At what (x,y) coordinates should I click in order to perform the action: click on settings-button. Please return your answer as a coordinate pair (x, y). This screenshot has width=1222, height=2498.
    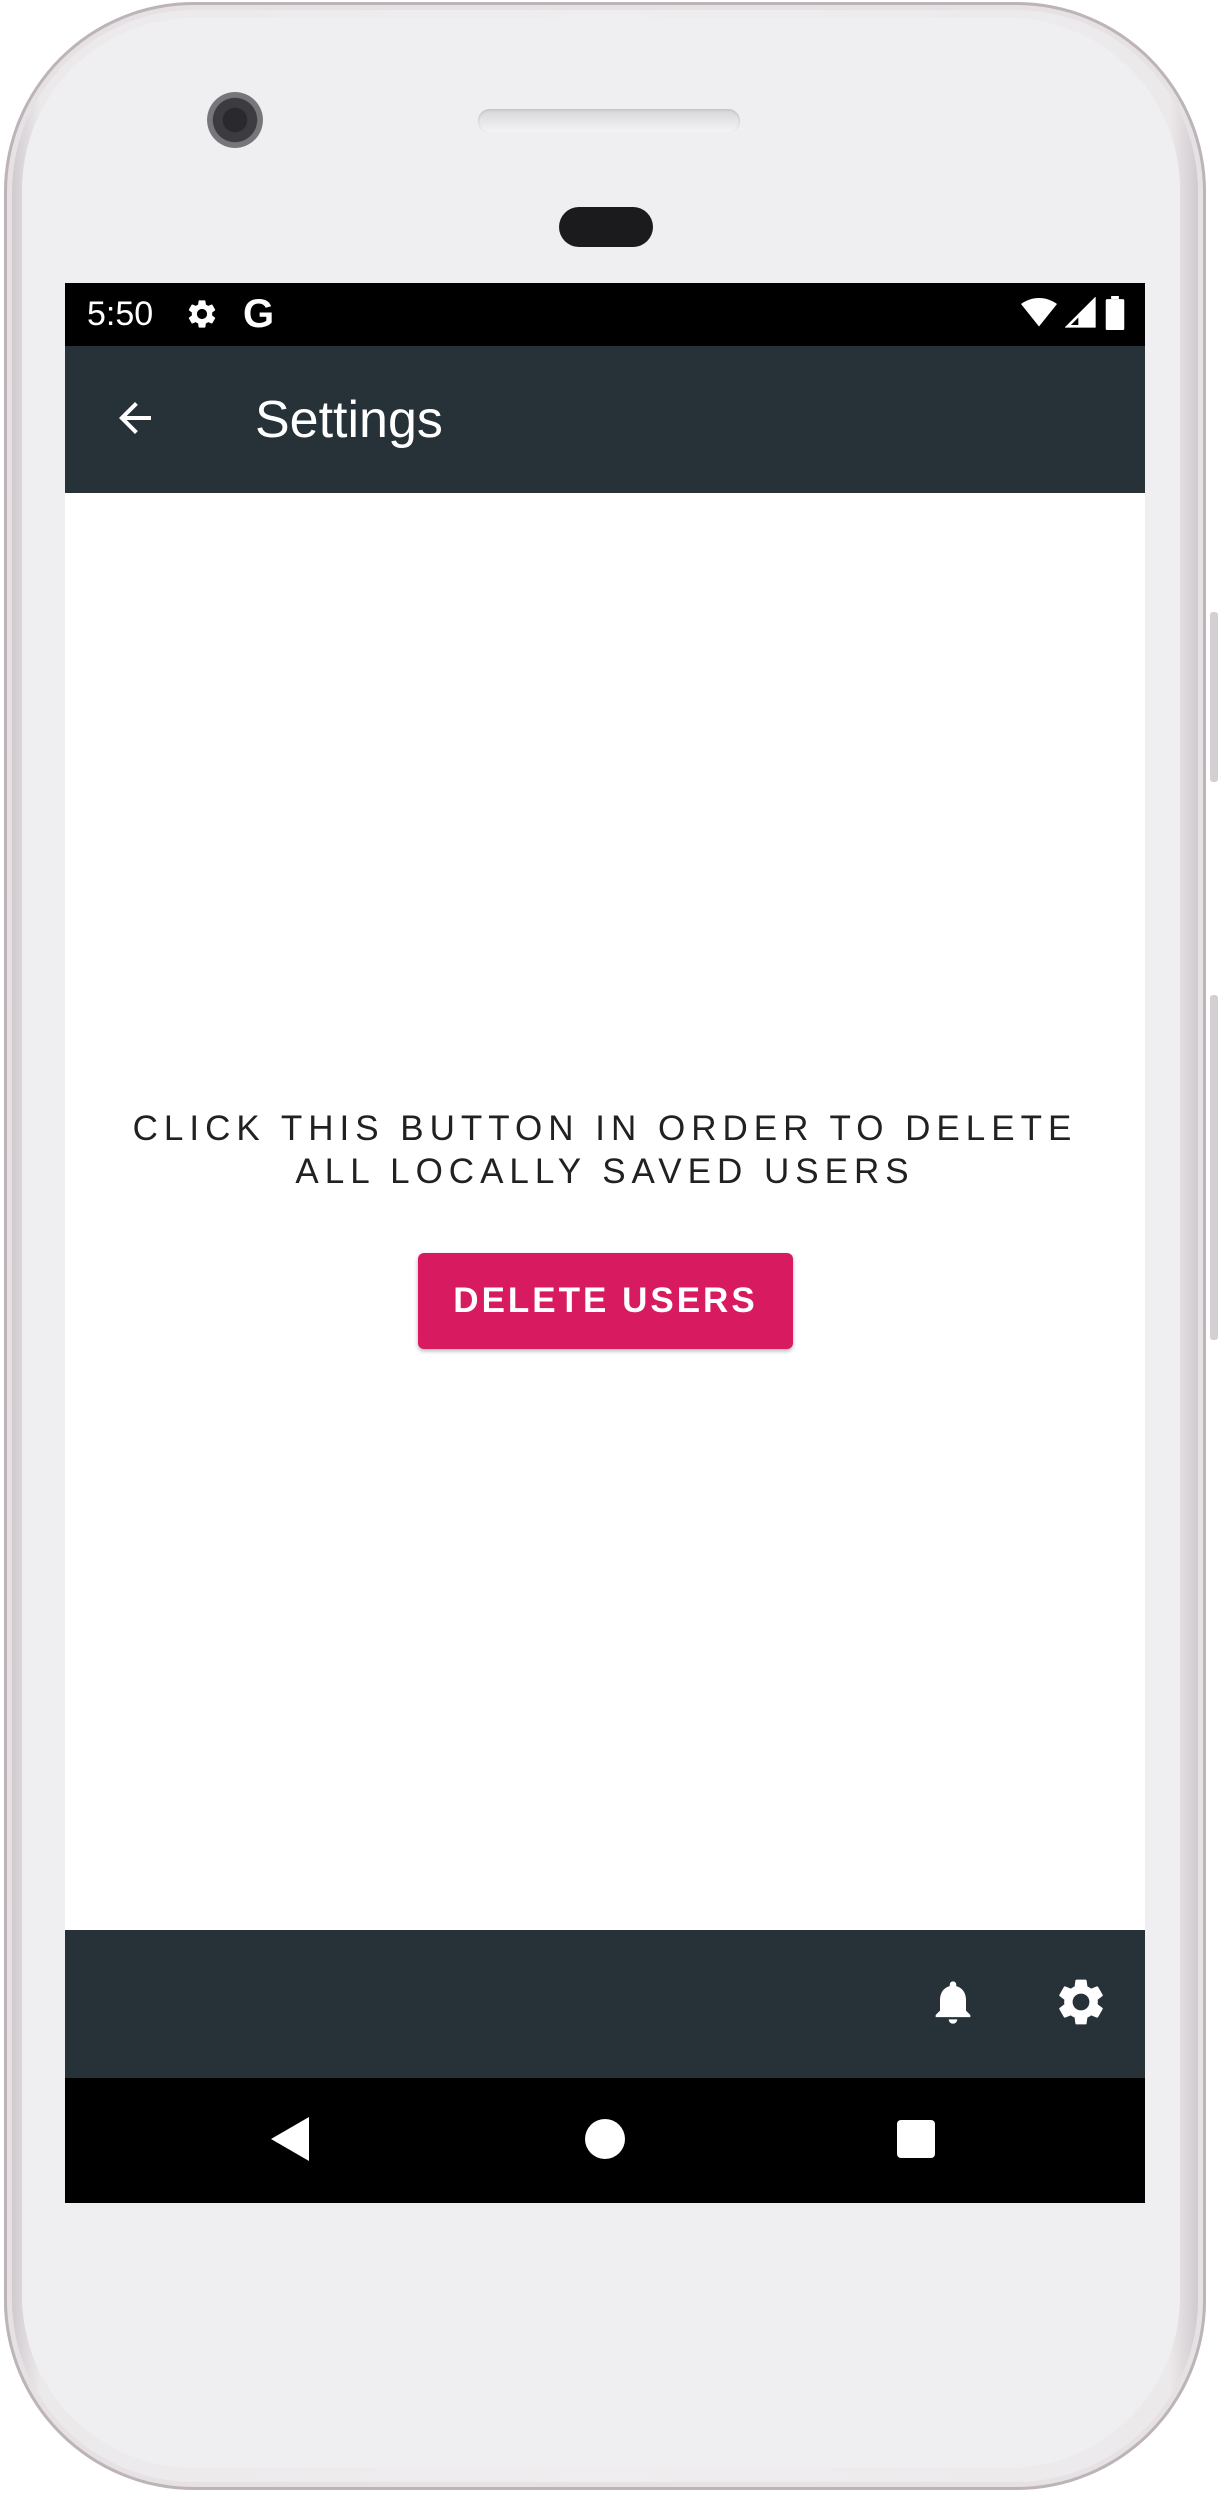
    Looking at the image, I should click on (1081, 2004).